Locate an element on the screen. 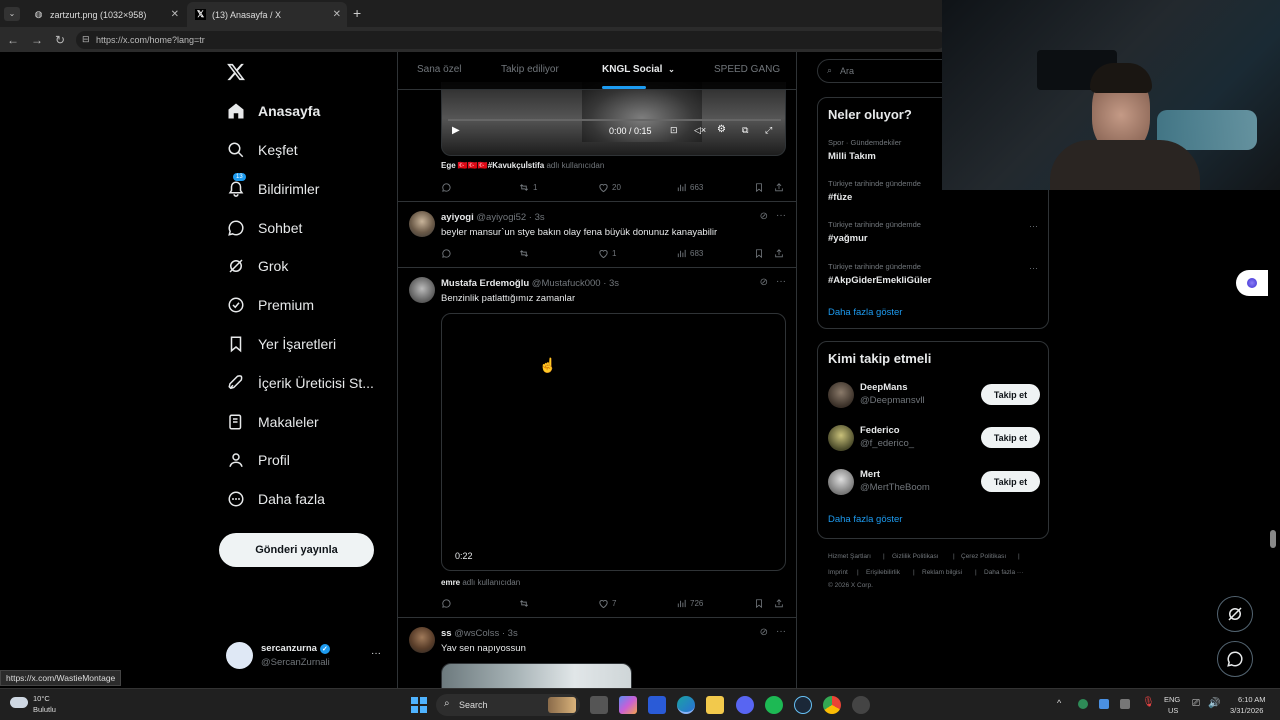  account-switcher: sercanzurna ✓ @SercanZurnali ··· is located at coordinates (306, 658).